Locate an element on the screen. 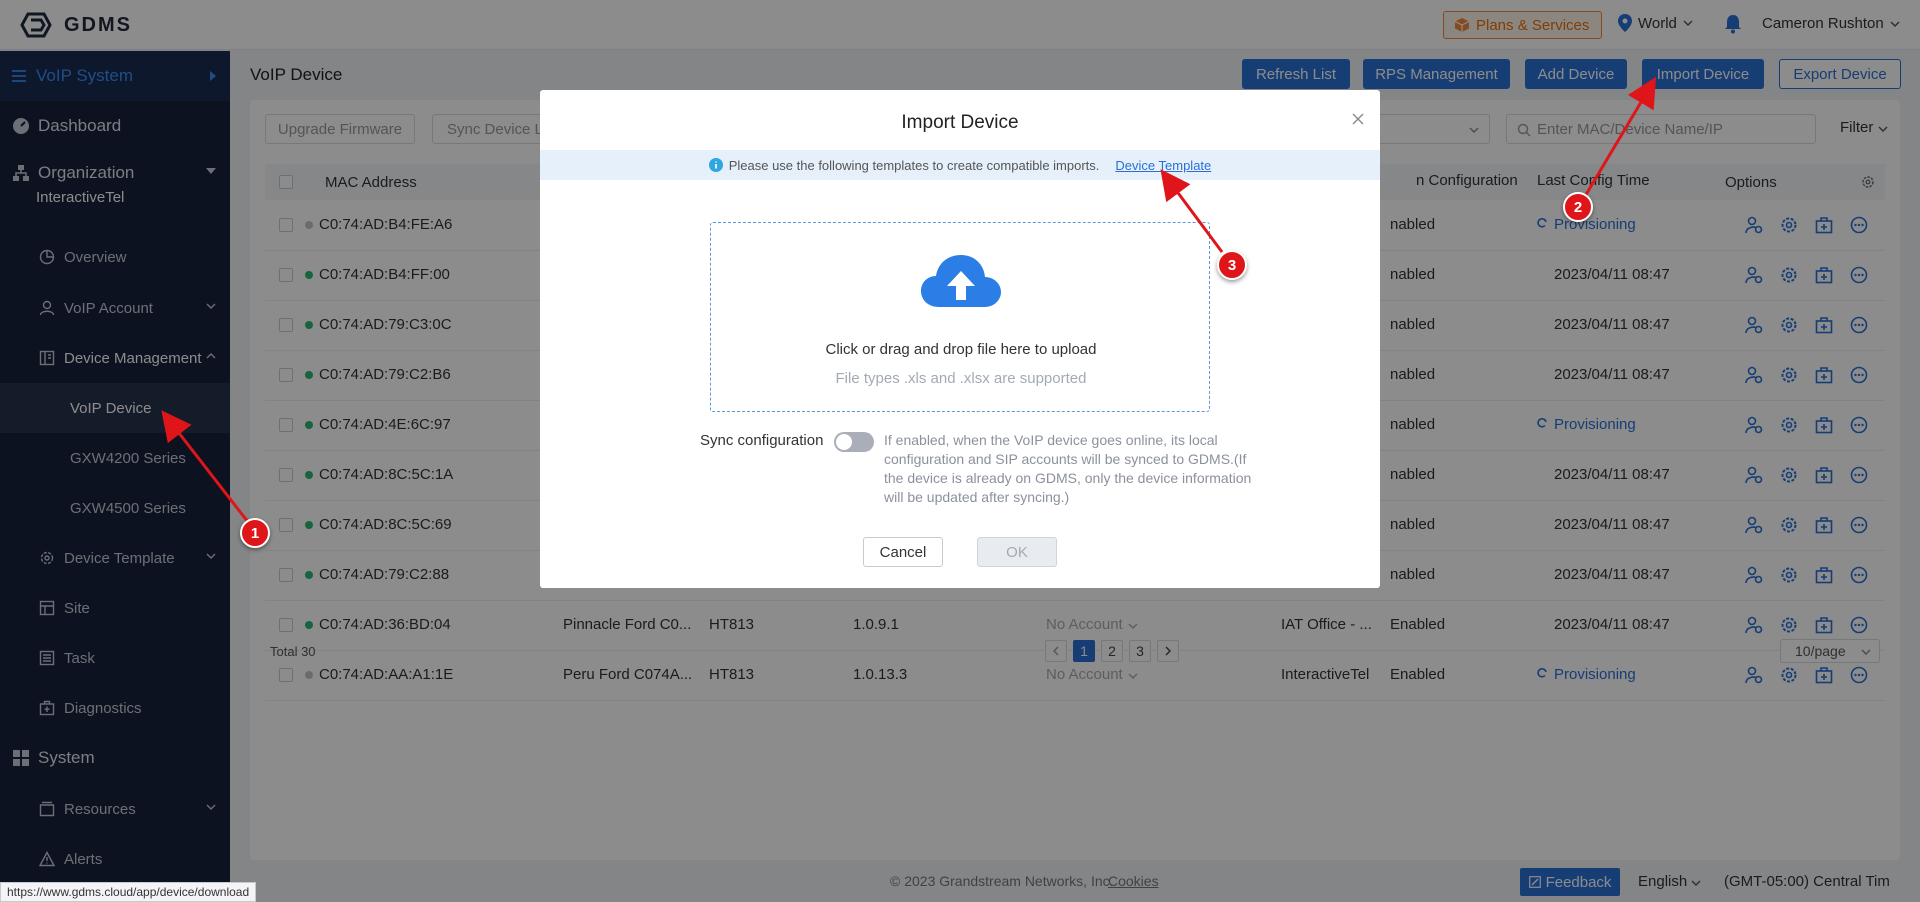  annotation-badge-1: 1 is located at coordinates (255, 533).